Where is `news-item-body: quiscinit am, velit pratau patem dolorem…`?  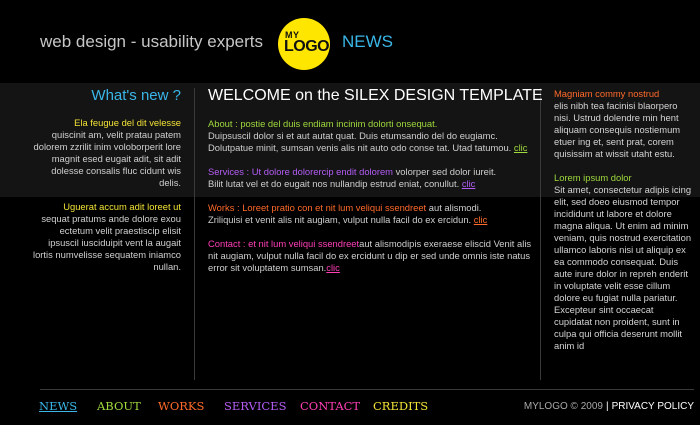 news-item-body: quiscinit am, velit pratau patem dolorem… is located at coordinates (107, 158).